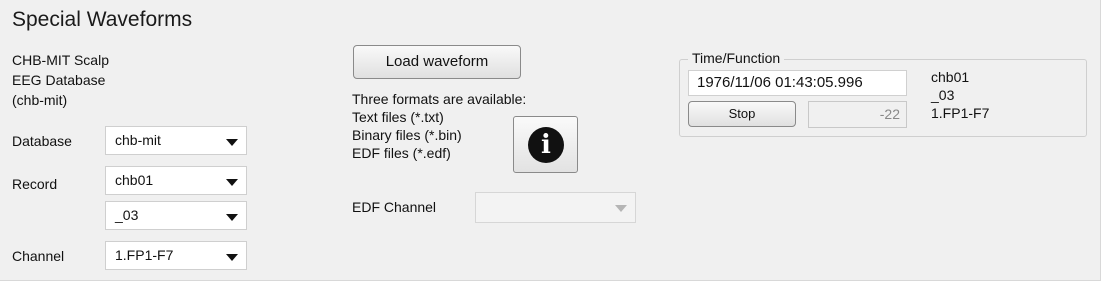 The image size is (1104, 285). I want to click on channel-label: Channel, so click(38, 256).